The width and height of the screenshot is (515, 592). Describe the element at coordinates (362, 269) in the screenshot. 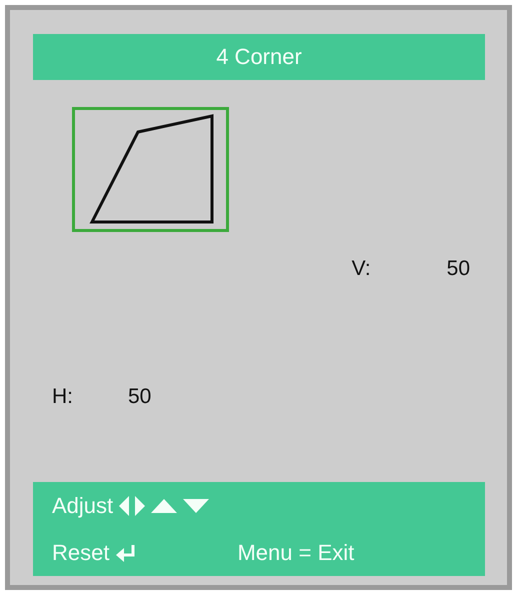

I see `vertical-label: V:` at that location.